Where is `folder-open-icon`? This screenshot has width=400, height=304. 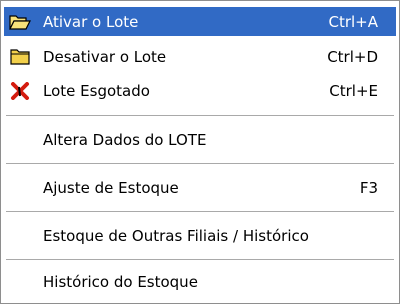 folder-open-icon is located at coordinates (20, 21).